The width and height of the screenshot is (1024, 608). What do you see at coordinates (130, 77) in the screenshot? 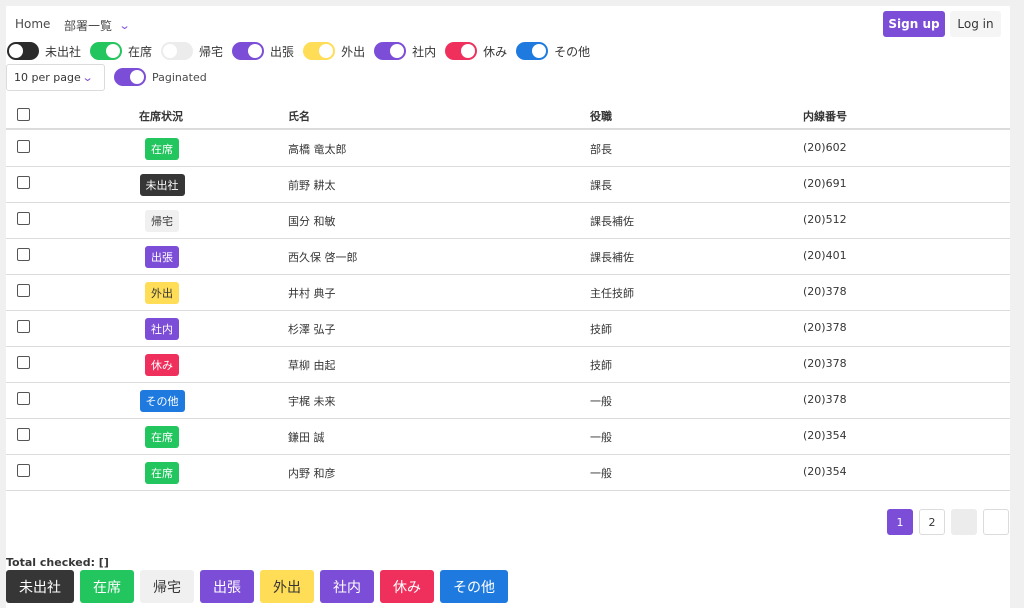
I see `paginated-switch` at bounding box center [130, 77].